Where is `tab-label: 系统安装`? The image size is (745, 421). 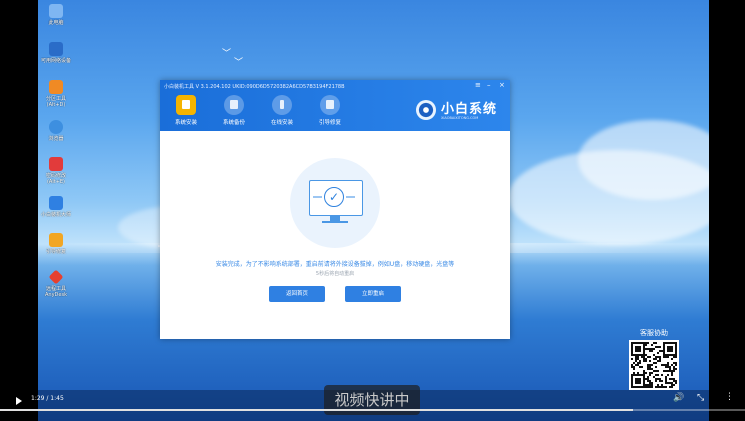
tab-label: 系统安装 is located at coordinates (185, 123).